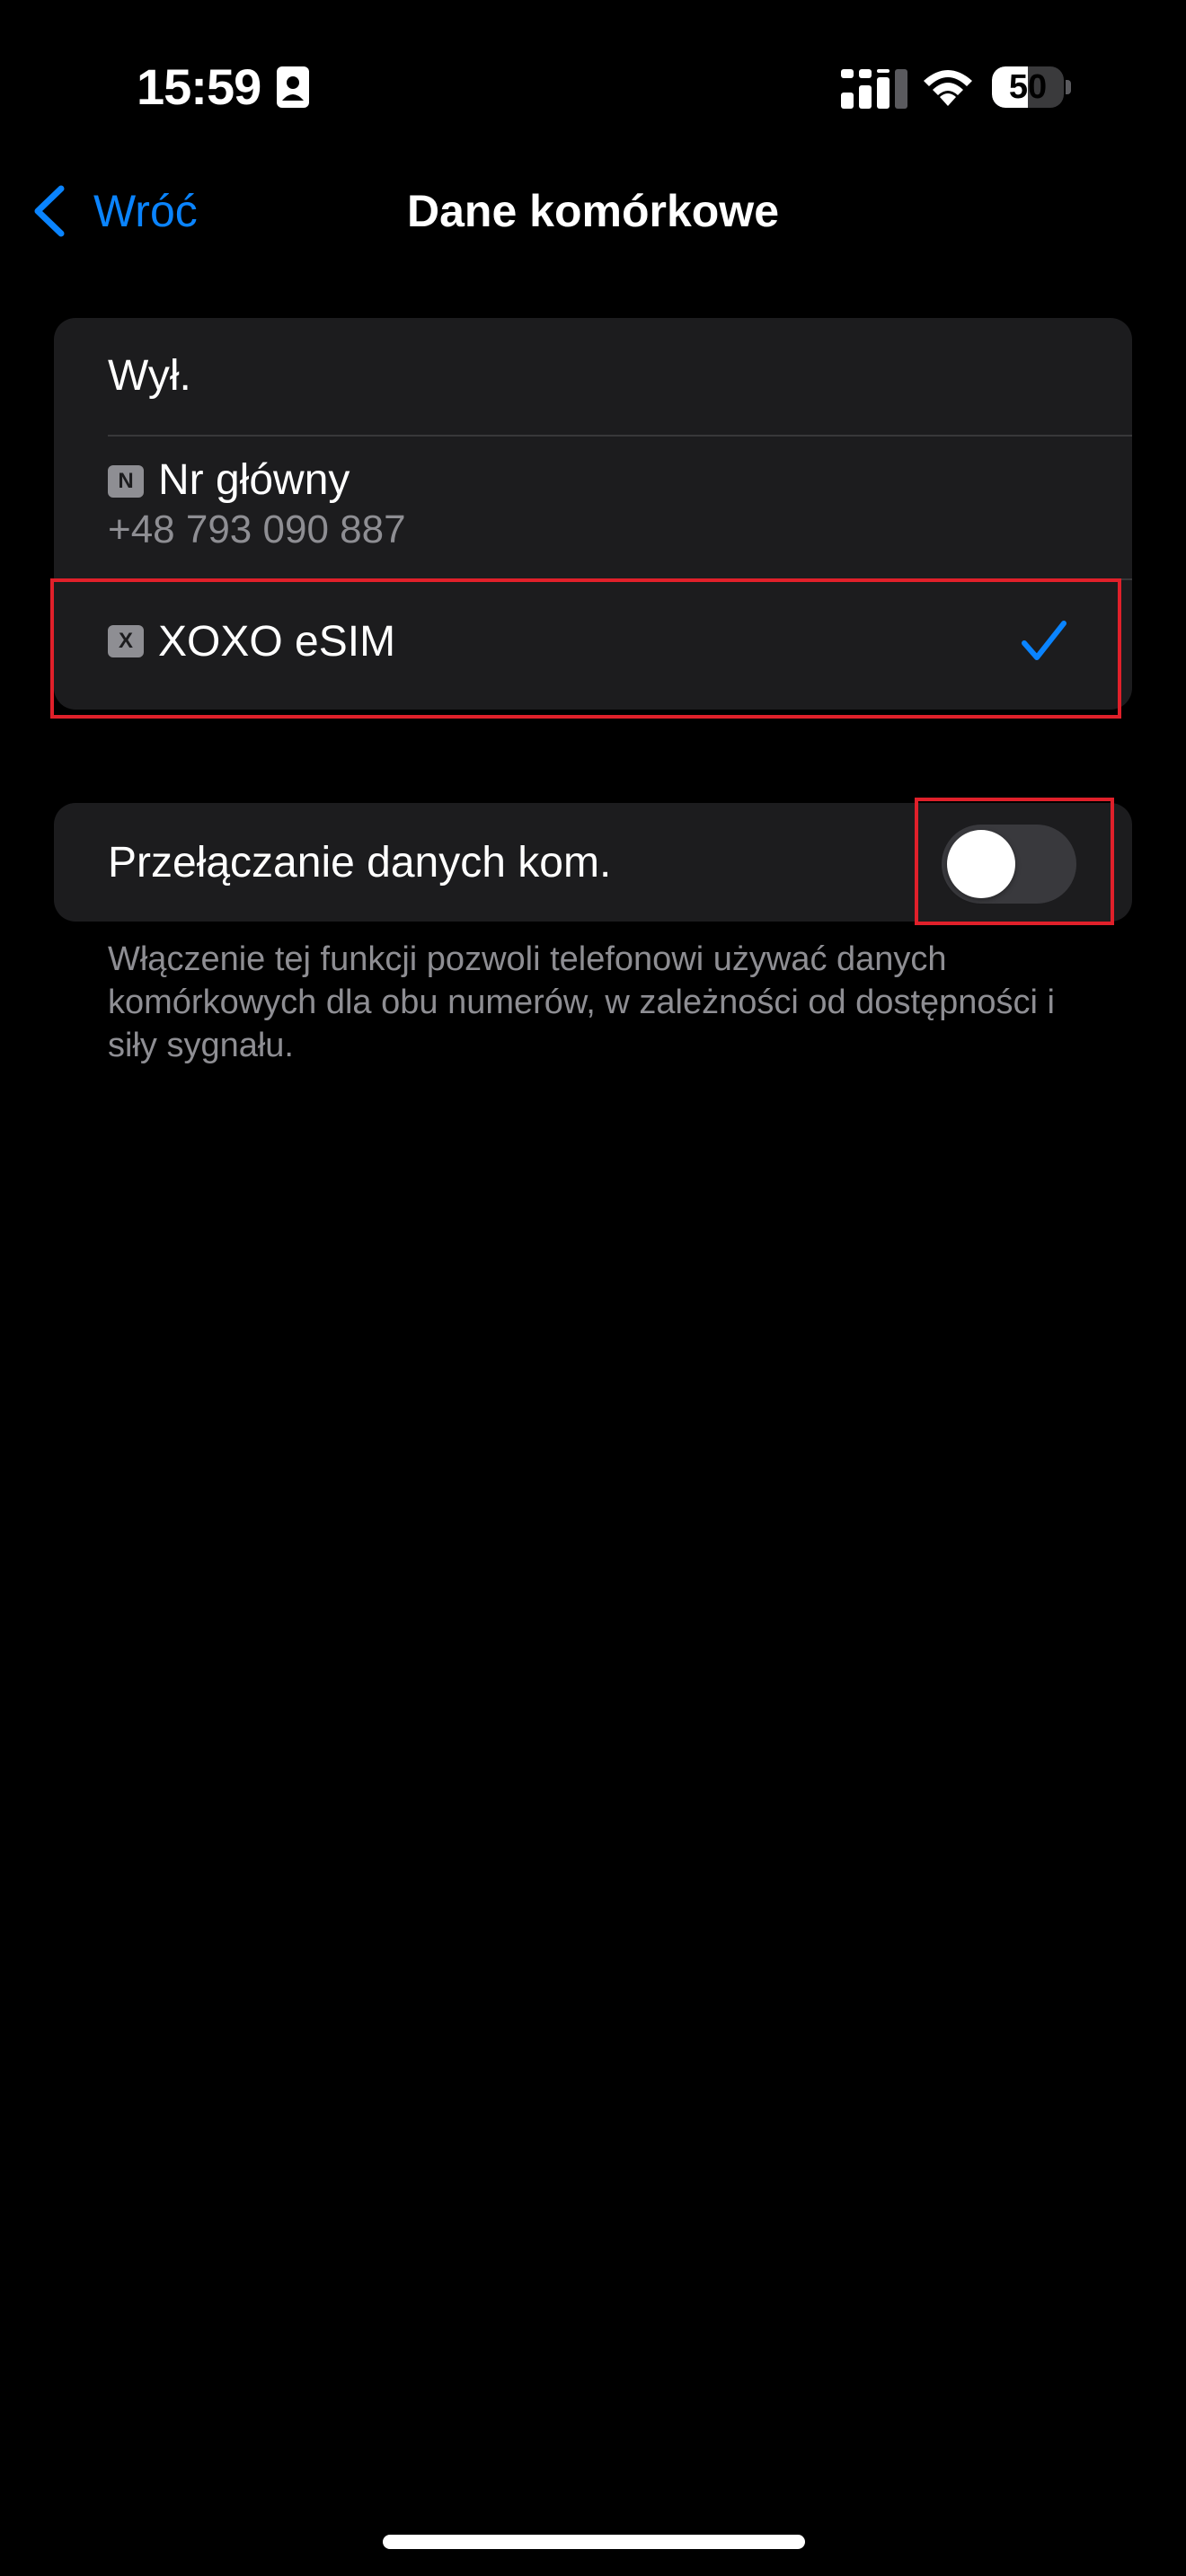 This screenshot has width=1186, height=2576. I want to click on wifi-icon, so click(948, 88).